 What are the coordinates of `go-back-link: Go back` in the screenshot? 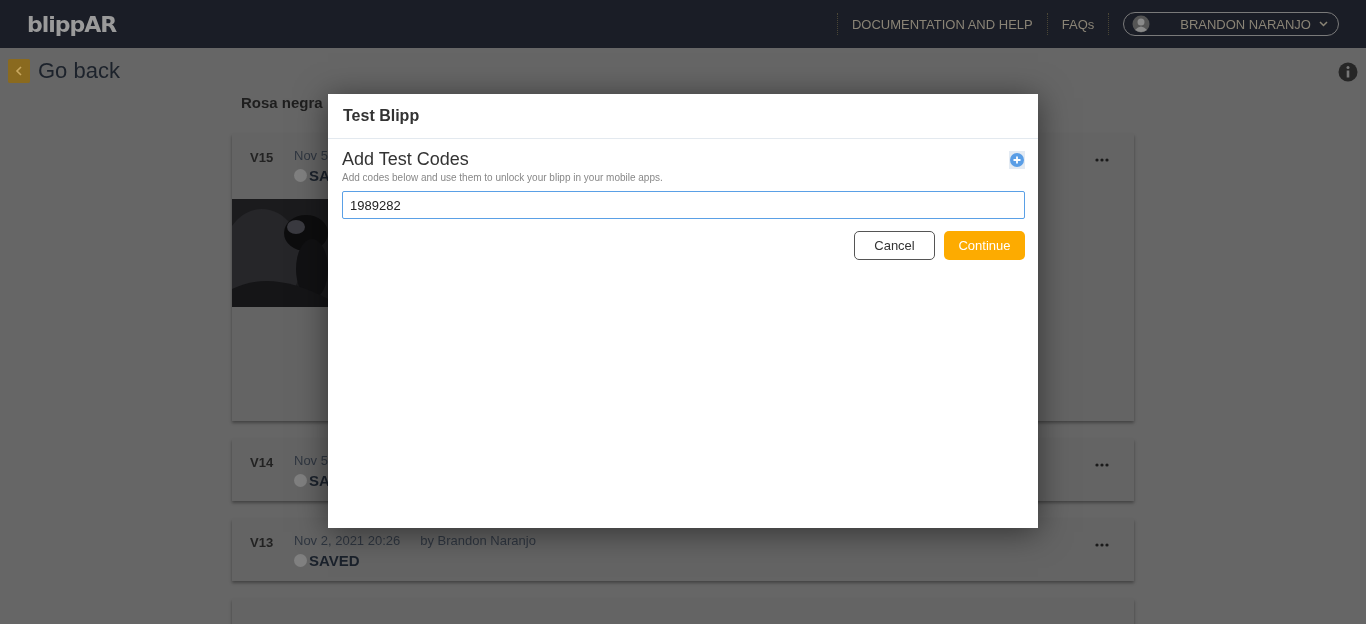 It's located at (79, 71).